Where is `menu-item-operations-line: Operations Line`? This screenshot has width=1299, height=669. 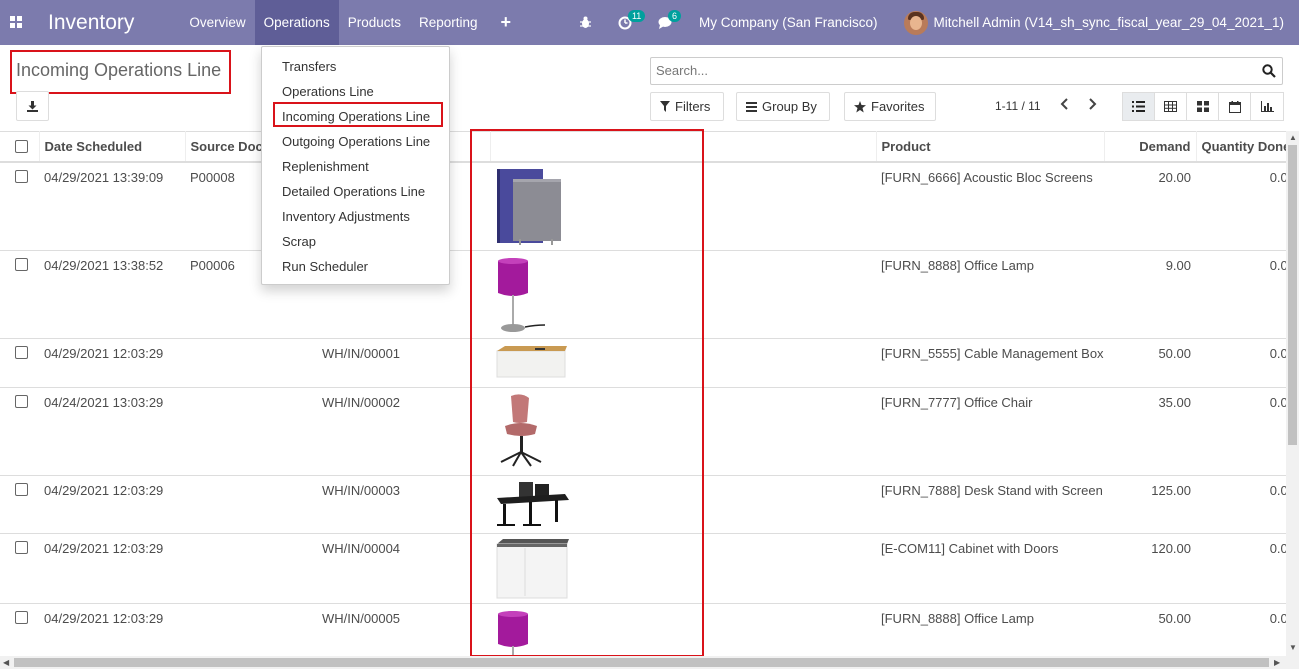
menu-item-operations-line: Operations Line is located at coordinates (355, 91).